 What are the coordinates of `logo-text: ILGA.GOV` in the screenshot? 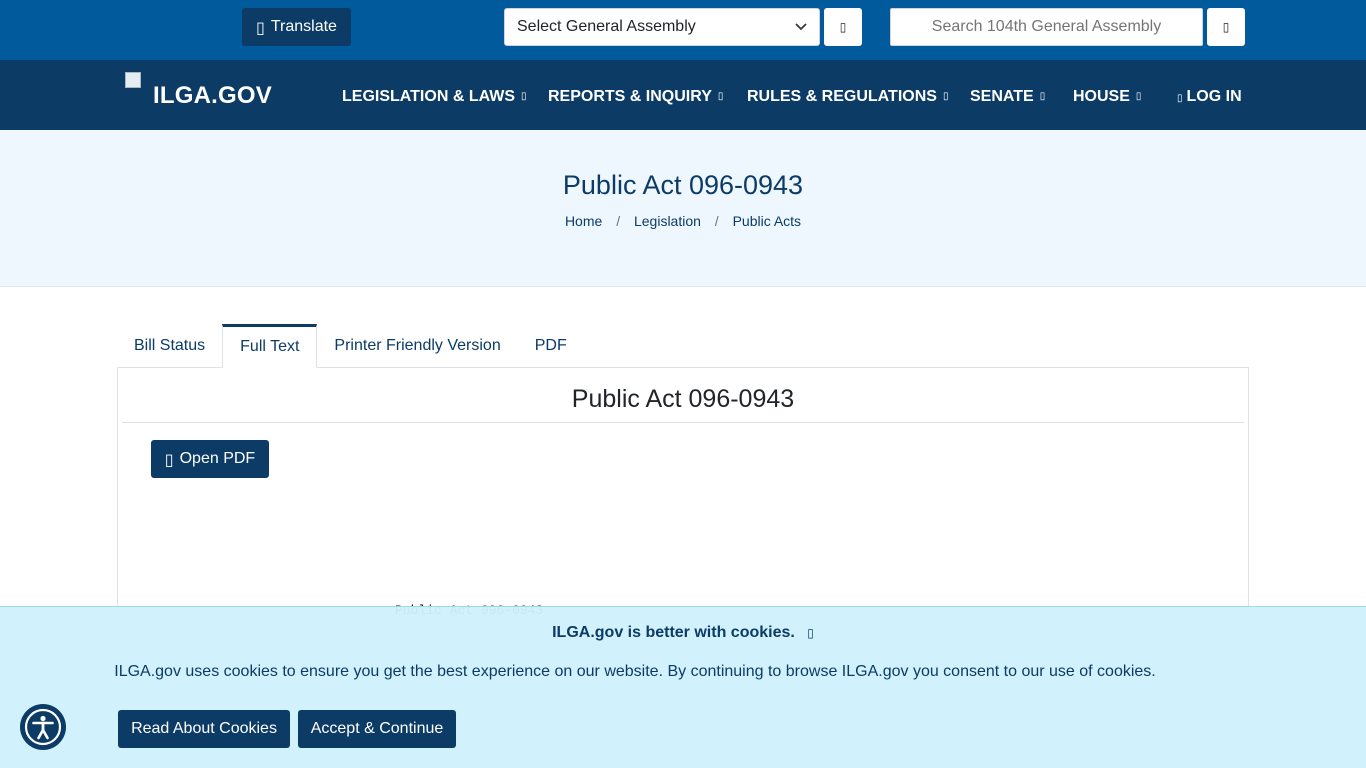 It's located at (212, 95).